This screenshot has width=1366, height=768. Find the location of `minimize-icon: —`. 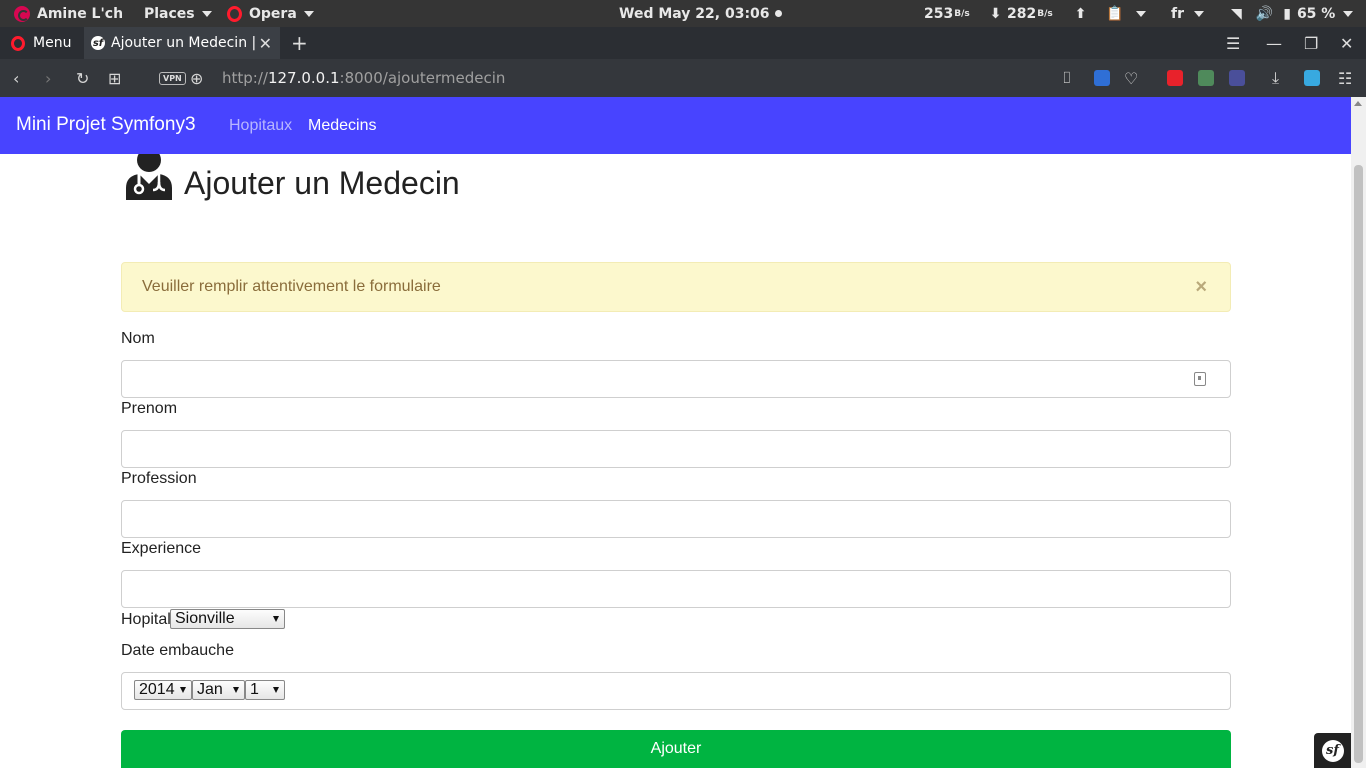

minimize-icon: — is located at coordinates (1274, 43).